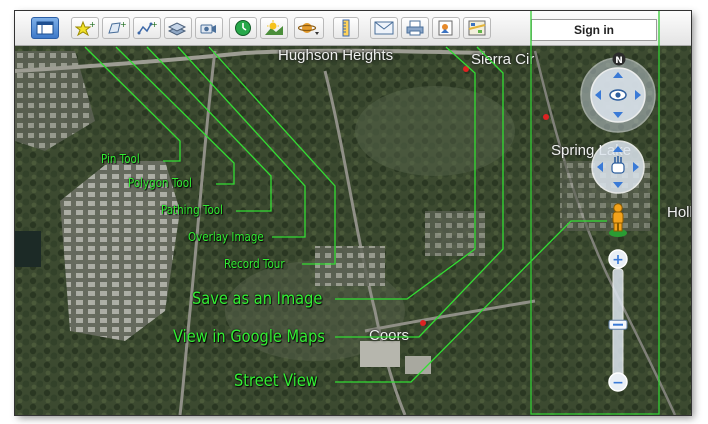 Image resolution: width=708 pixels, height=424 pixels. Describe the element at coordinates (120, 159) in the screenshot. I see `callout-pin-tool: Pin Tool` at that location.